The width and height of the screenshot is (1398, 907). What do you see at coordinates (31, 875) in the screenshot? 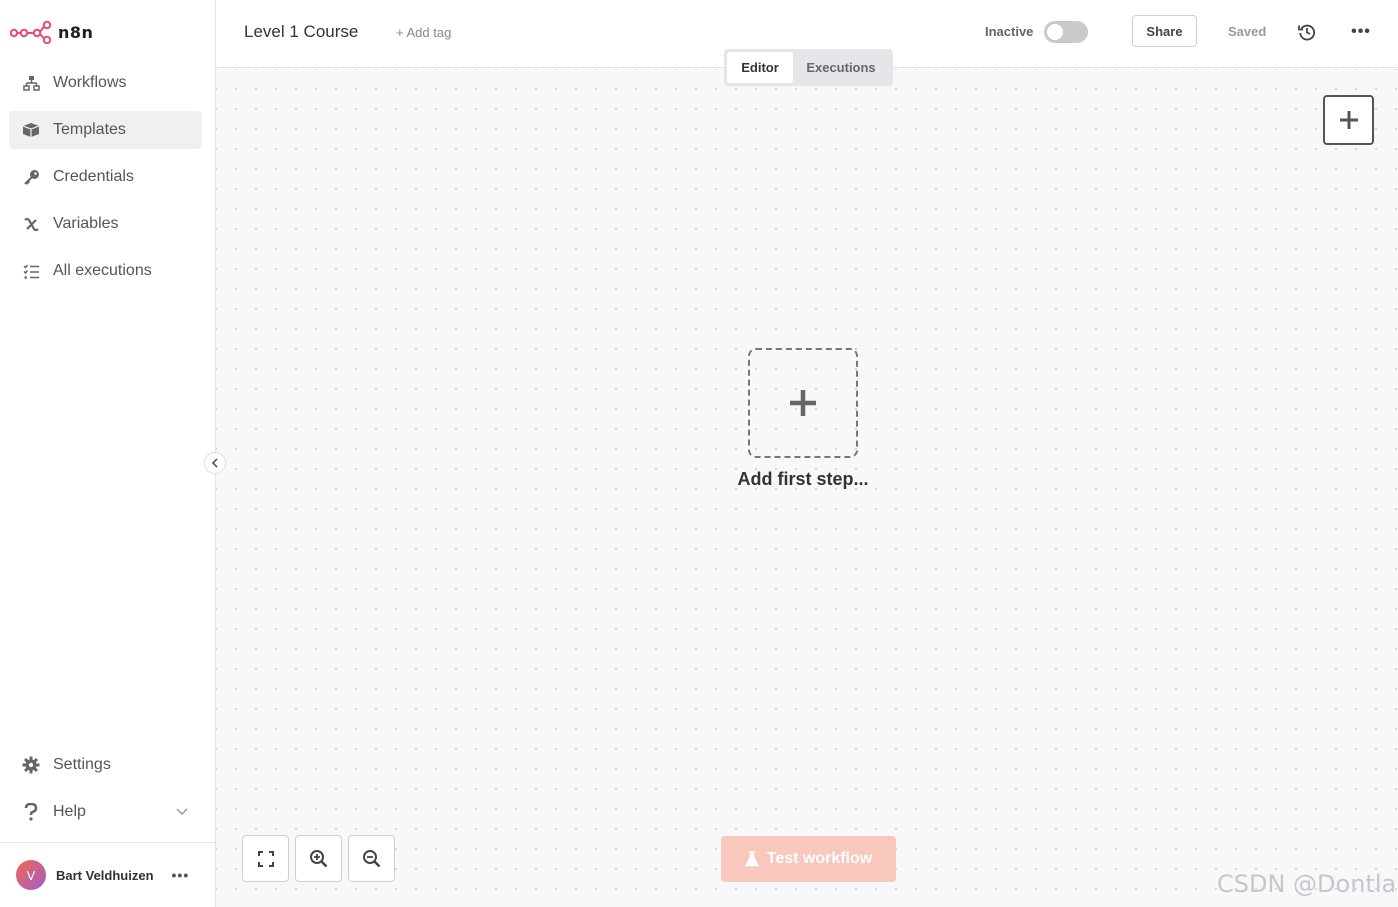
I see `avatar: V` at bounding box center [31, 875].